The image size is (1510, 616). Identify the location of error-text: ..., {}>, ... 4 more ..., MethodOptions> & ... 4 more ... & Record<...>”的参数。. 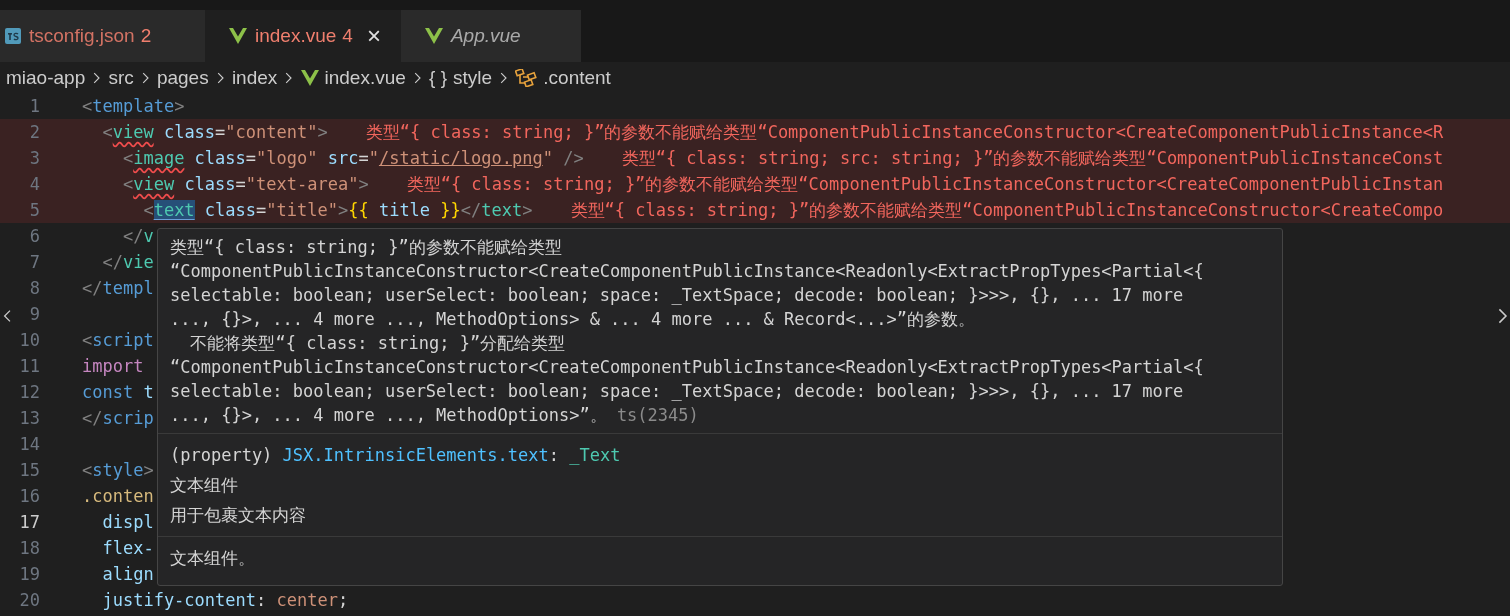
(573, 319).